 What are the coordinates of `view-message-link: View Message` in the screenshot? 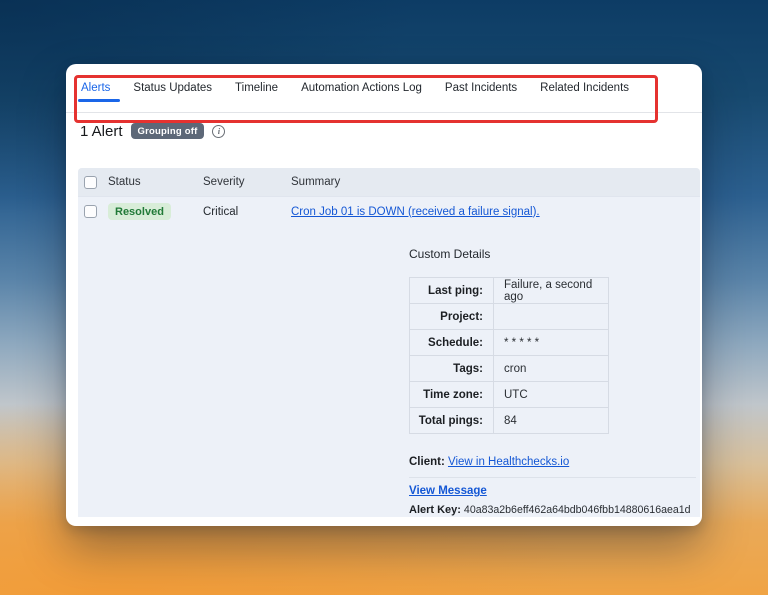 It's located at (448, 491).